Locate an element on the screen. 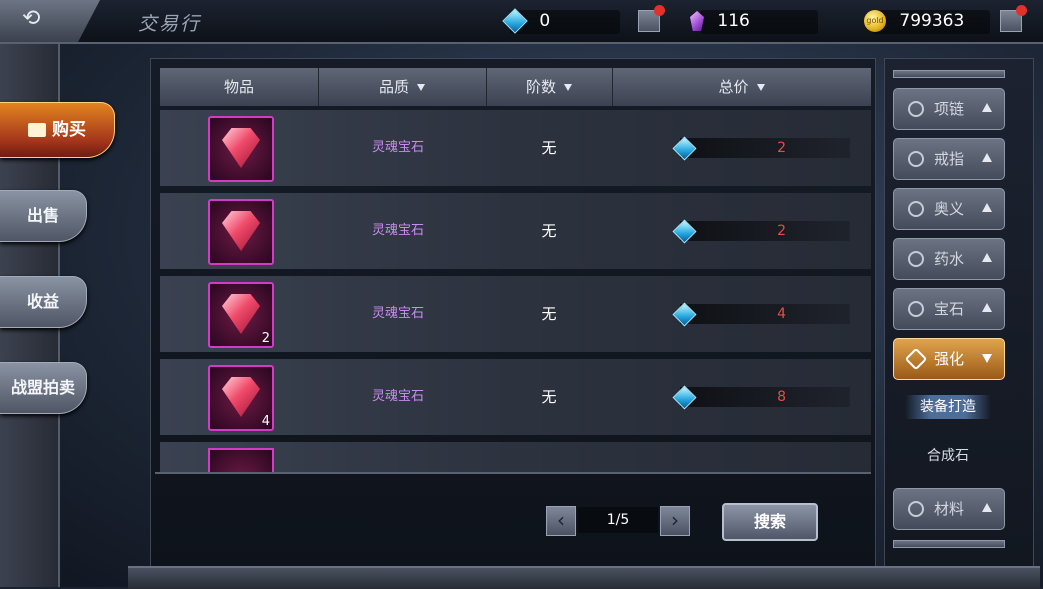 The image size is (1043, 589). nav-buy-tab: 购买 is located at coordinates (57, 130).